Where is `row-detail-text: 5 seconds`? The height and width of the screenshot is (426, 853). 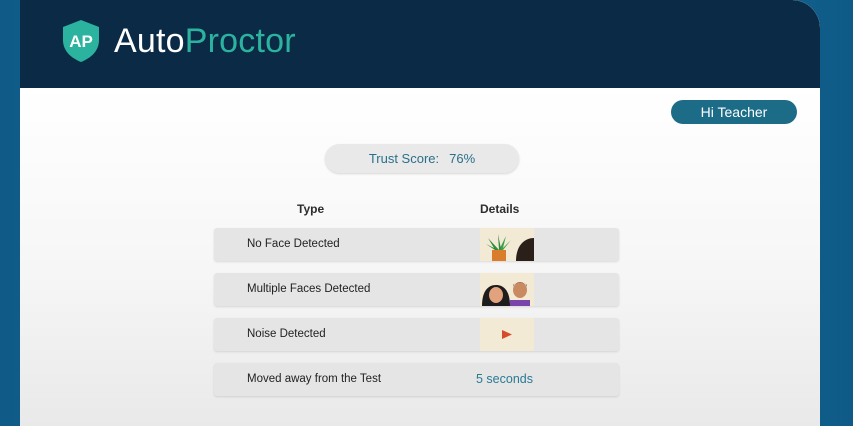
row-detail-text: 5 seconds is located at coordinates (504, 379).